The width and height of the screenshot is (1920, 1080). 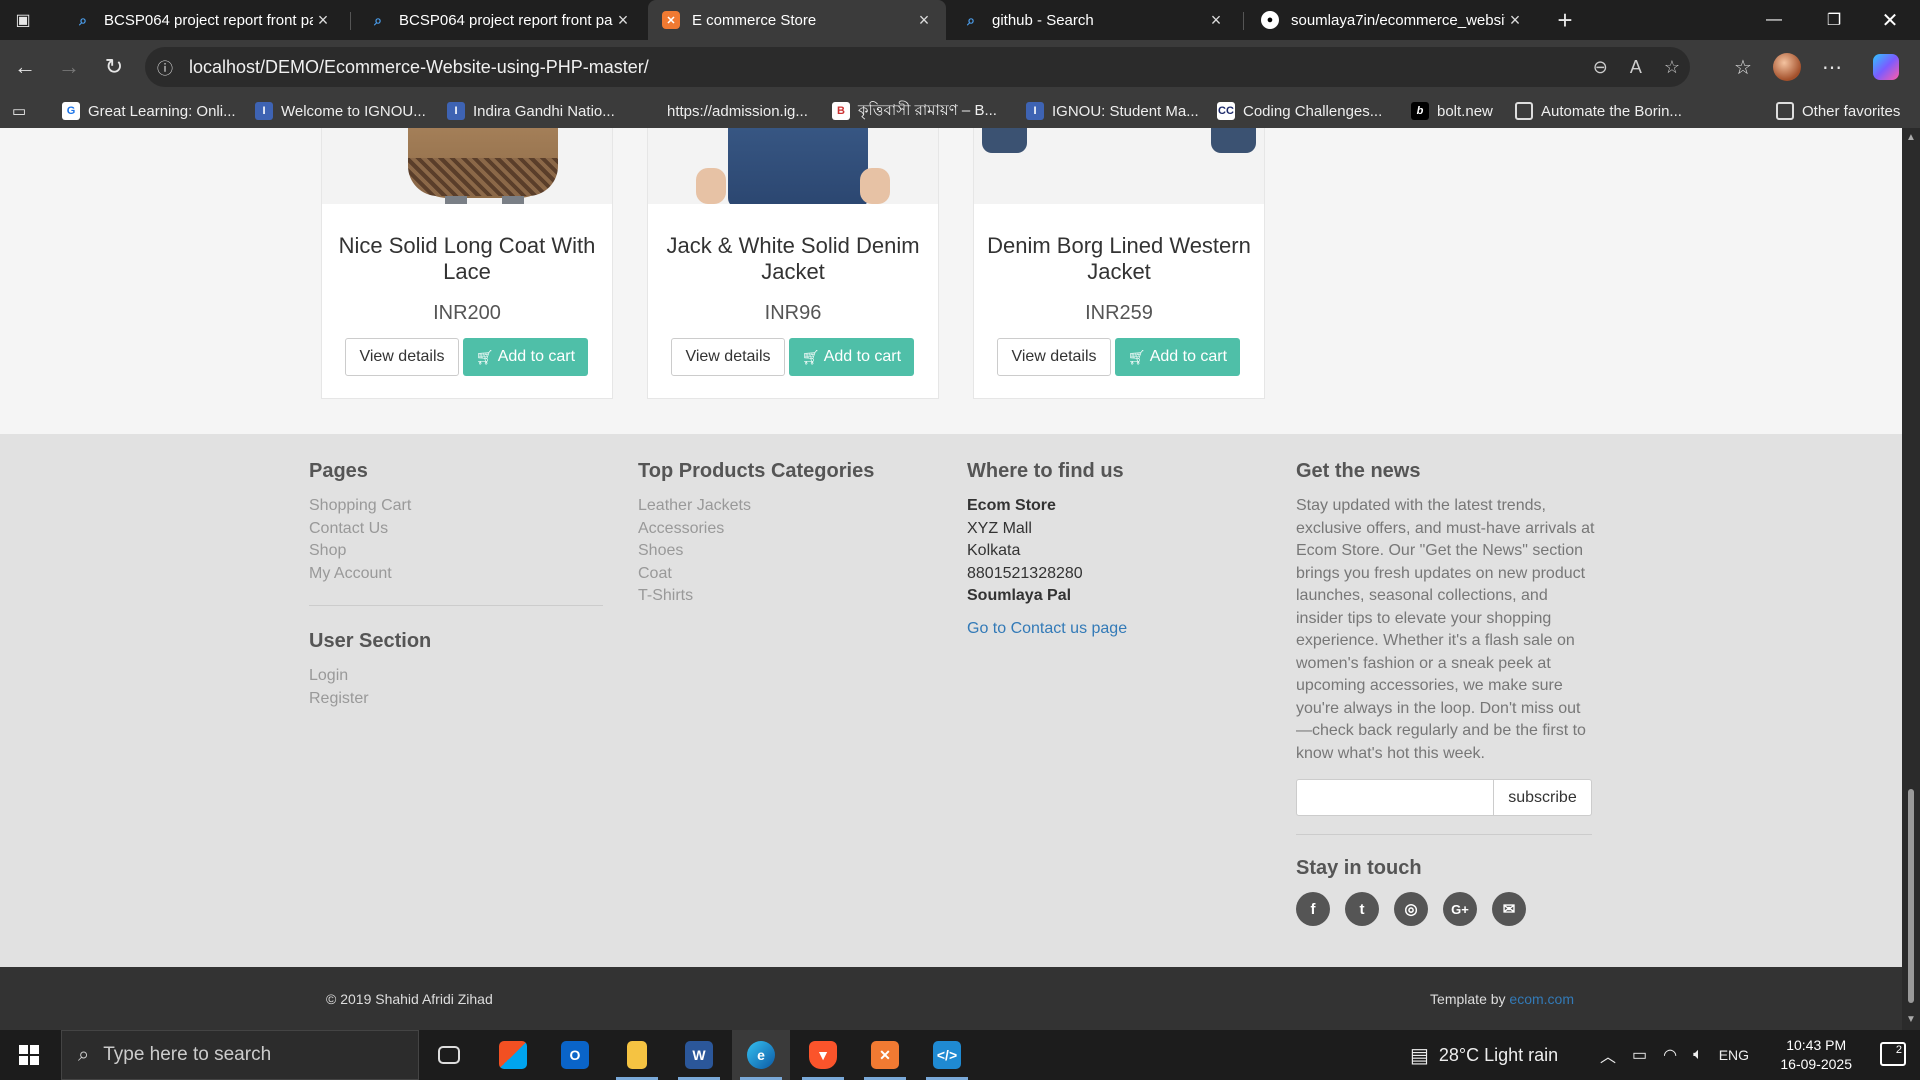 What do you see at coordinates (1543, 797) in the screenshot?
I see `subscribe-button: subscribe` at bounding box center [1543, 797].